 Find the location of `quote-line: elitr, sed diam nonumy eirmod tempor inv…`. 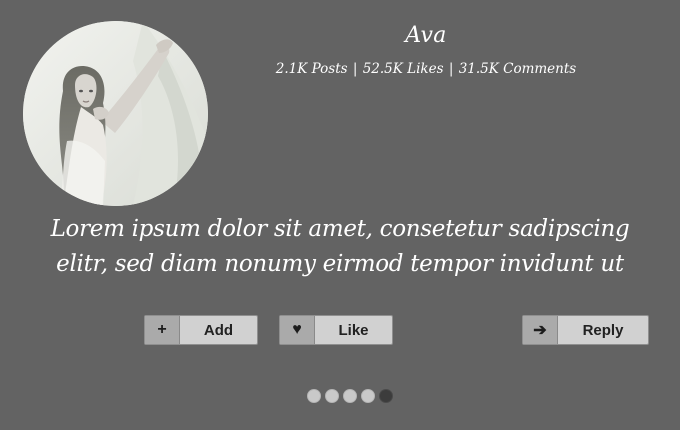

quote-line: elitr, sed diam nonumy eirmod tempor inv… is located at coordinates (340, 264).